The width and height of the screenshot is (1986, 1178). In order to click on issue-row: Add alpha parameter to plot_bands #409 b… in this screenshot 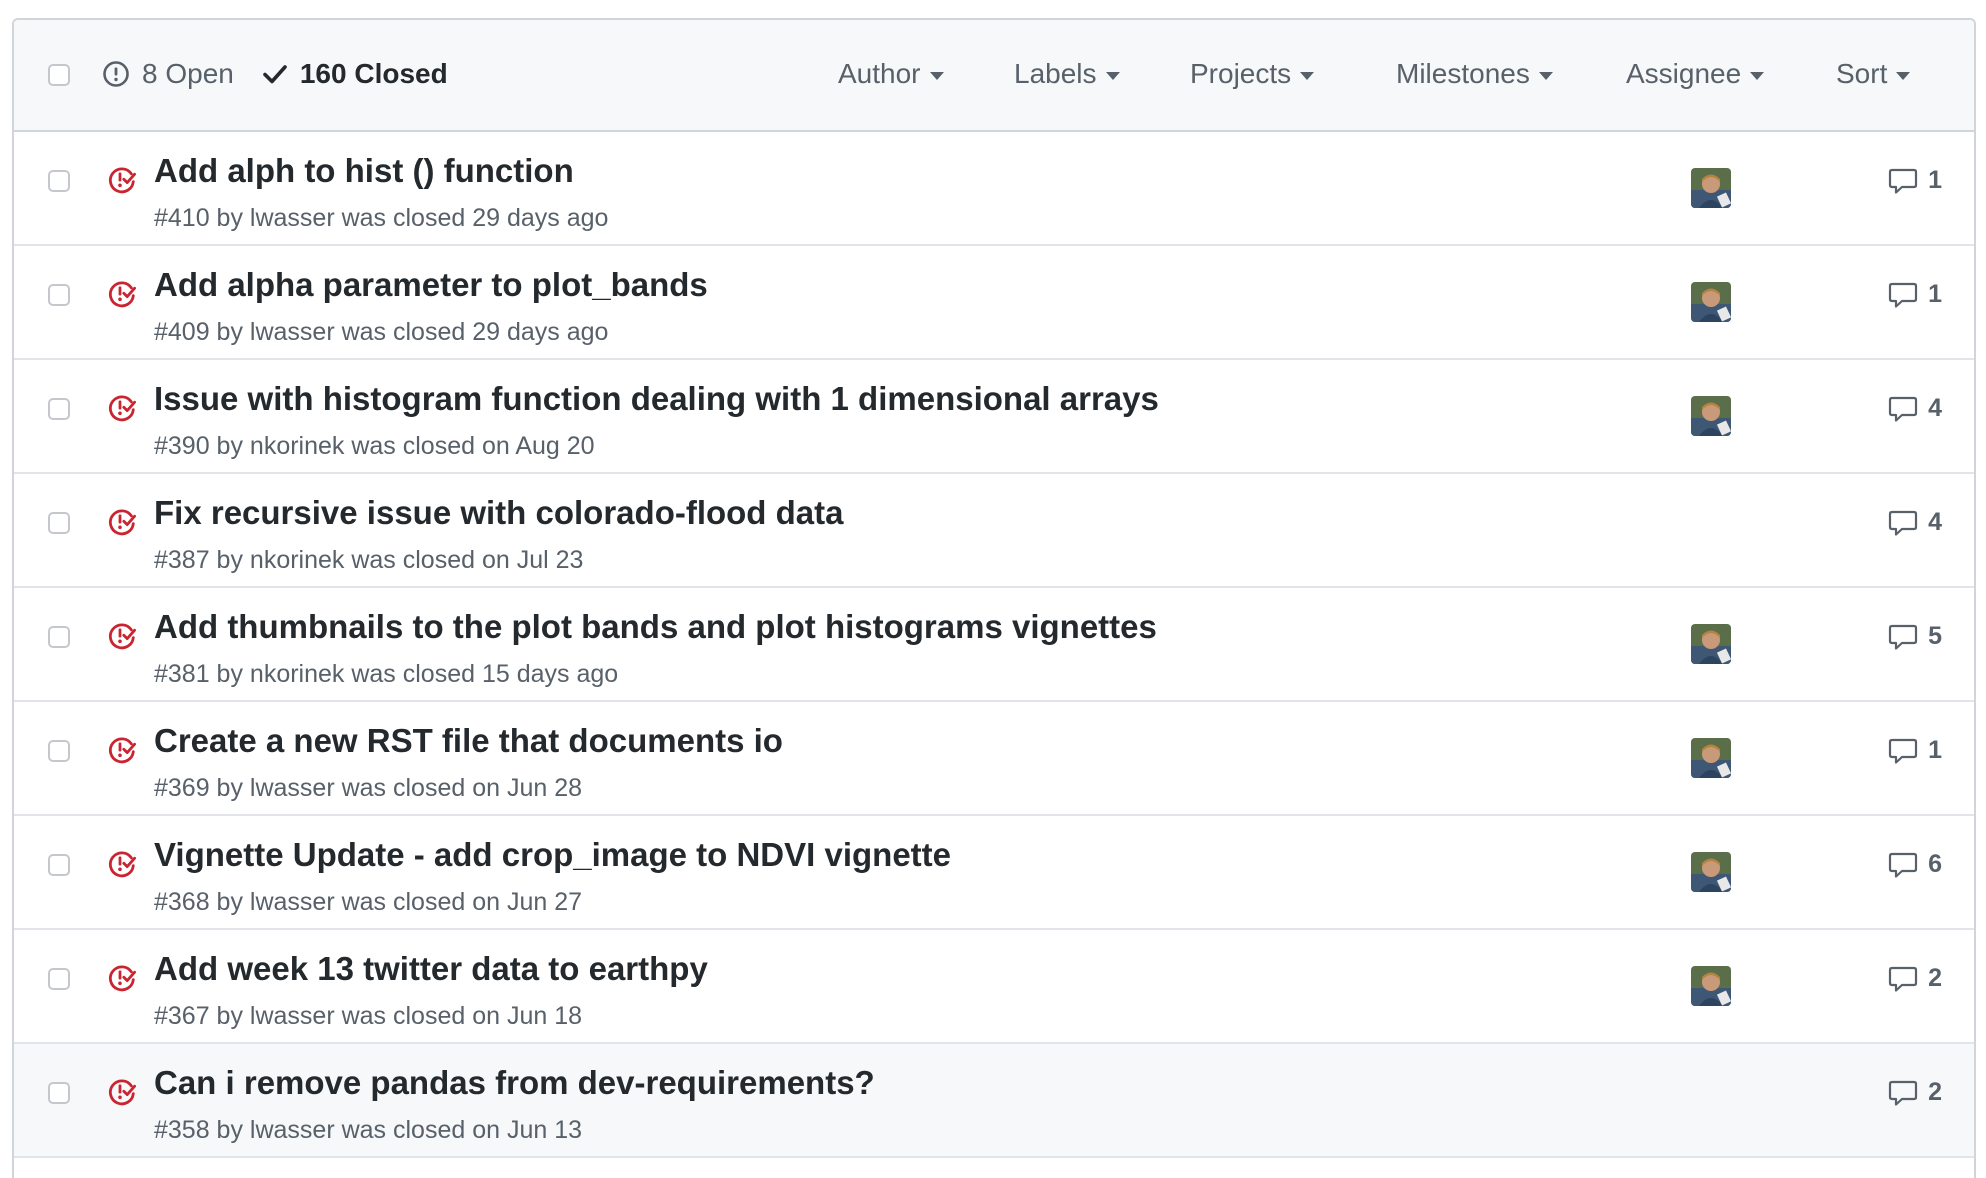, I will do `click(994, 303)`.